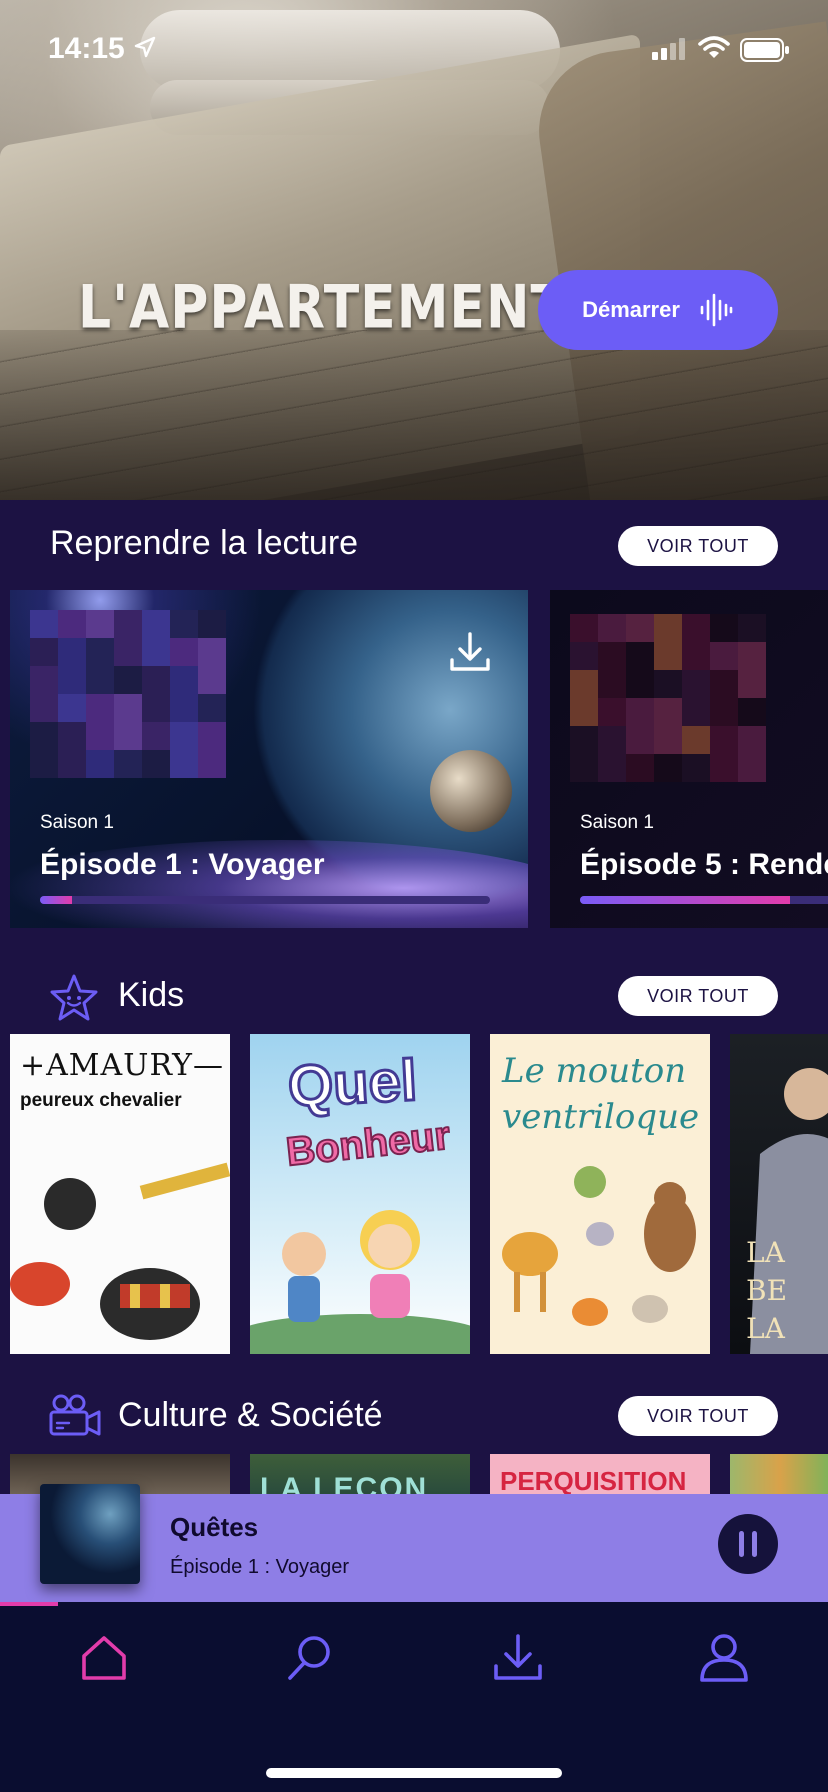  I want to click on culture-tile: PERQUISITION, so click(600, 1474).